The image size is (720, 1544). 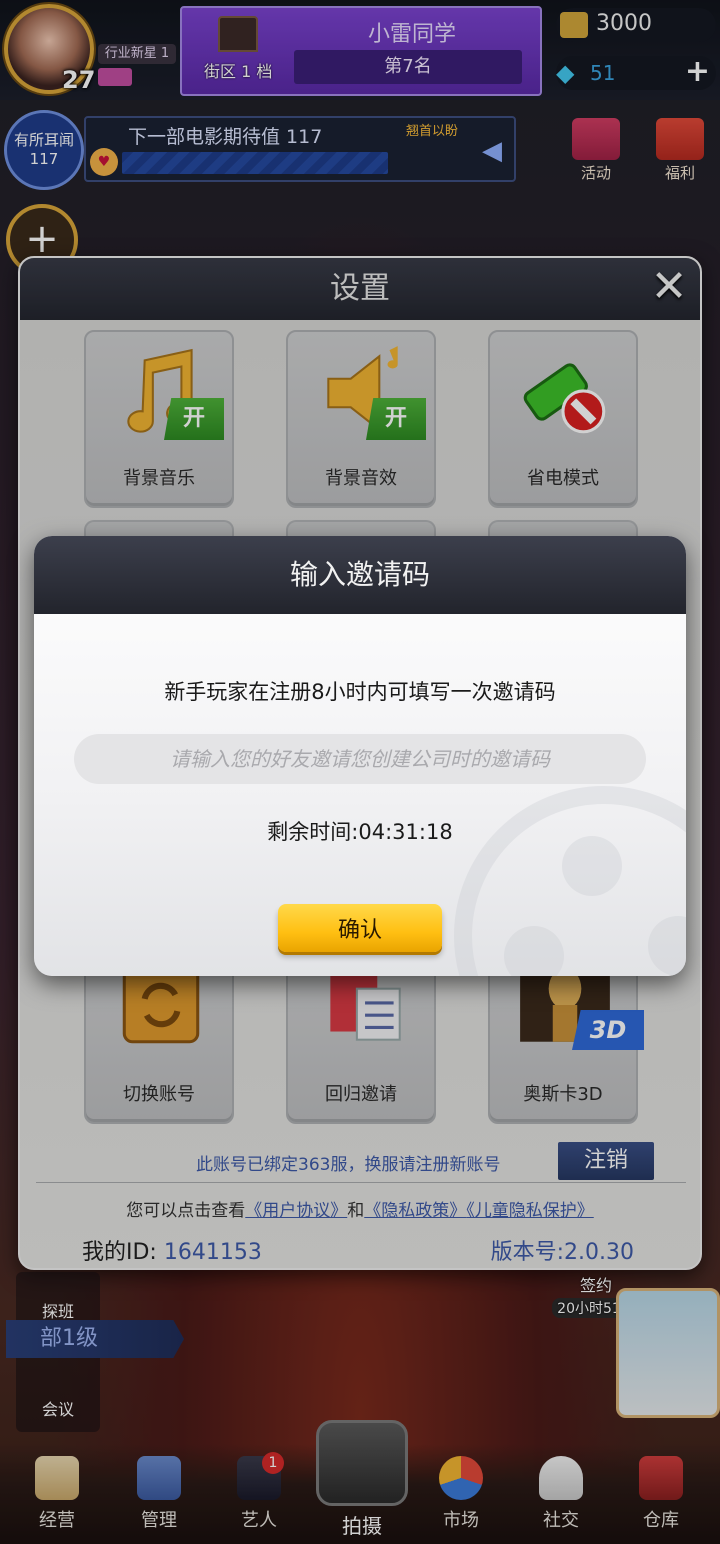 What do you see at coordinates (360, 928) in the screenshot?
I see `confirm-button: 确认` at bounding box center [360, 928].